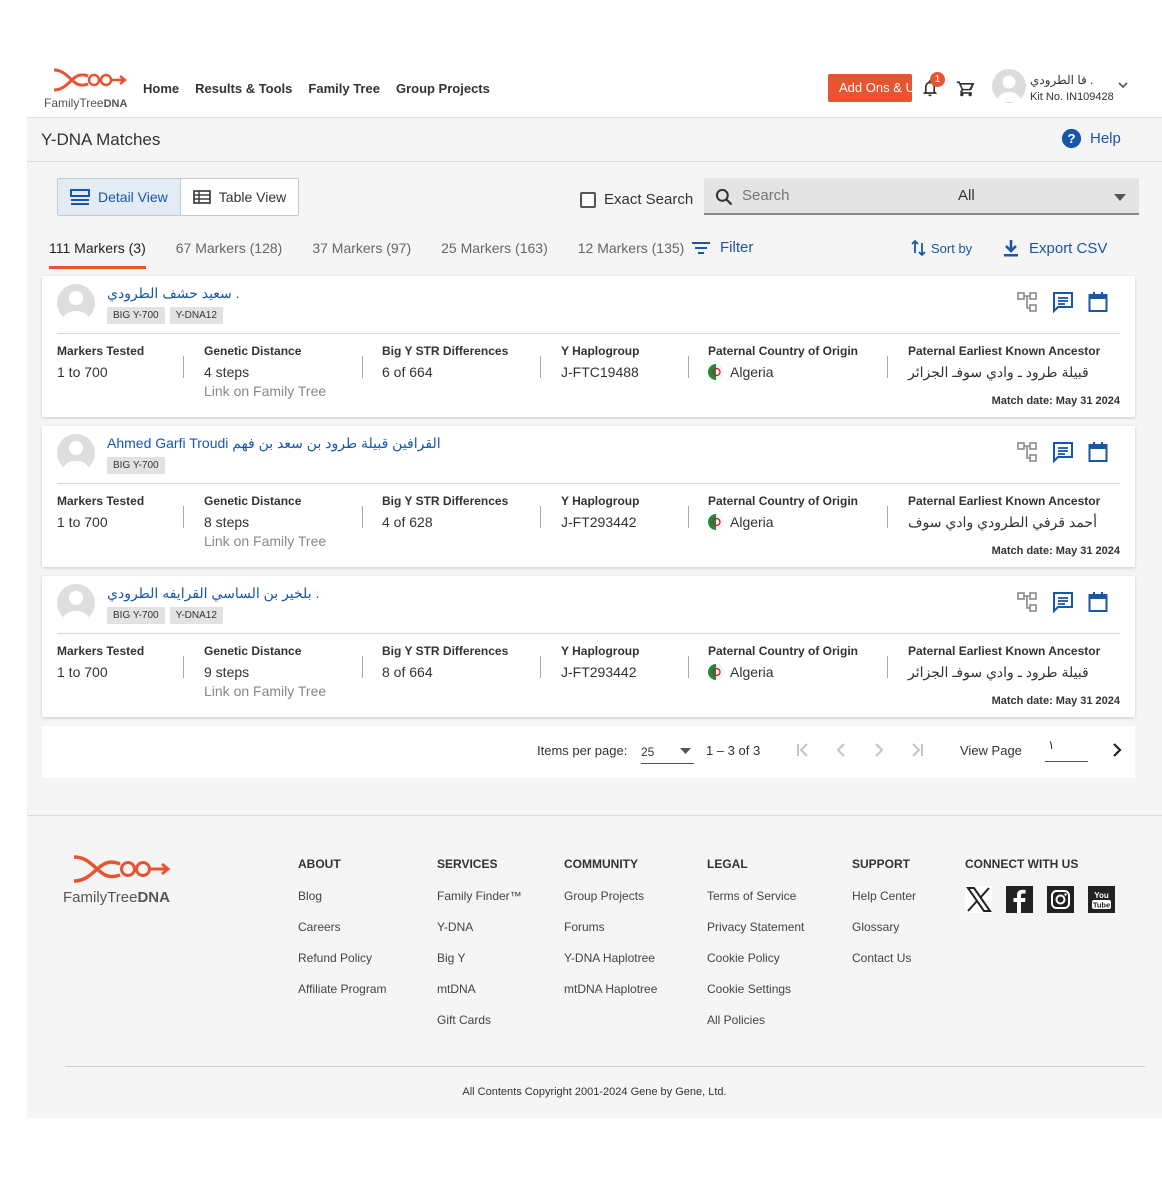  What do you see at coordinates (1101, 905) in the screenshot?
I see `youtube-text-tube: Tube` at bounding box center [1101, 905].